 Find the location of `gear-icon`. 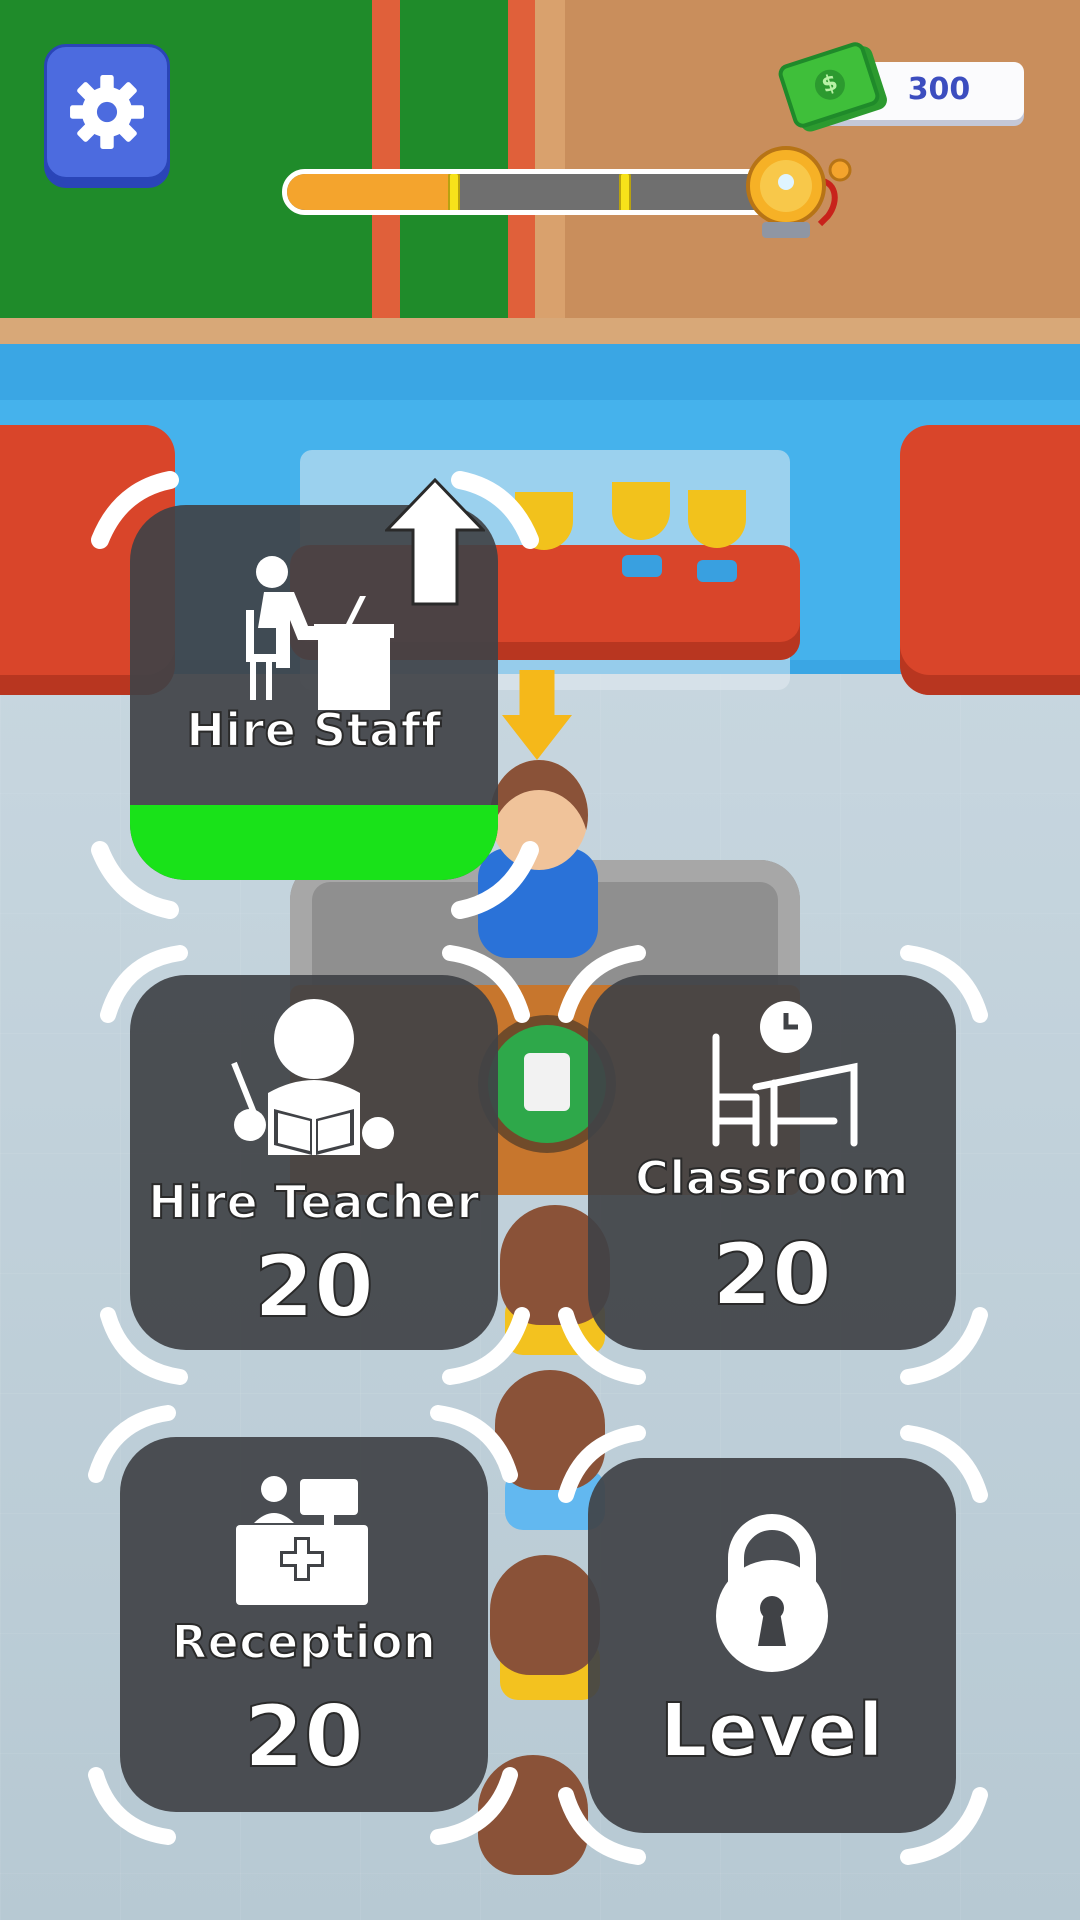

gear-icon is located at coordinates (107, 112).